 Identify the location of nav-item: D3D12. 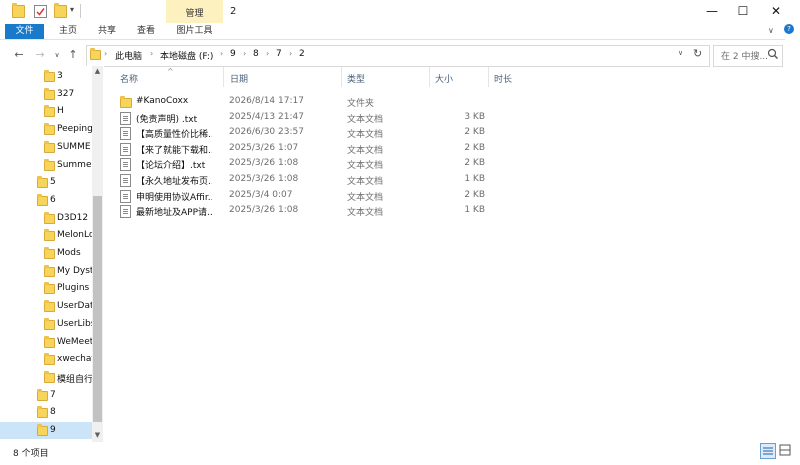
(46, 218).